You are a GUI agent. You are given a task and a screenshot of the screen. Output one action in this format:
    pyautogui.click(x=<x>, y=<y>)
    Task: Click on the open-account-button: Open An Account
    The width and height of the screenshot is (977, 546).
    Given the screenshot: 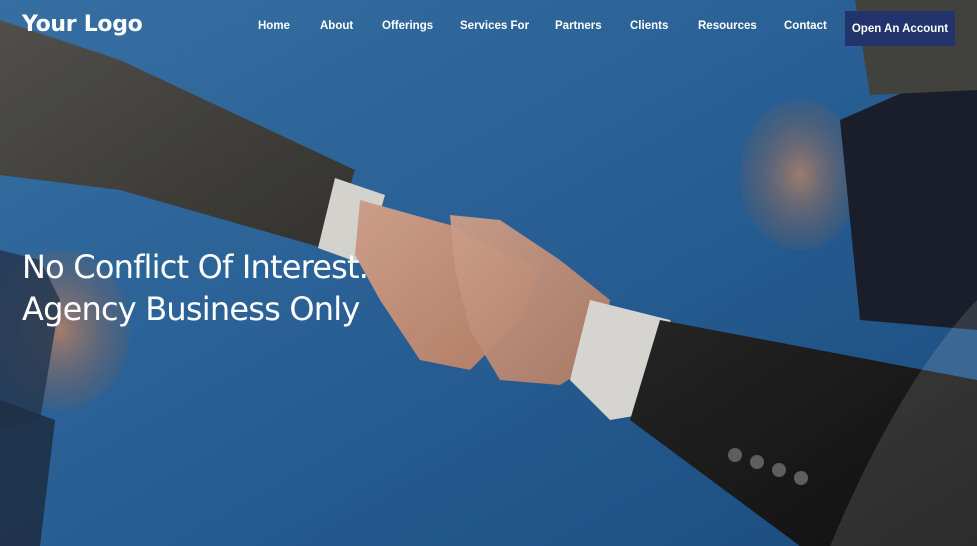 What is the action you would take?
    pyautogui.click(x=900, y=28)
    